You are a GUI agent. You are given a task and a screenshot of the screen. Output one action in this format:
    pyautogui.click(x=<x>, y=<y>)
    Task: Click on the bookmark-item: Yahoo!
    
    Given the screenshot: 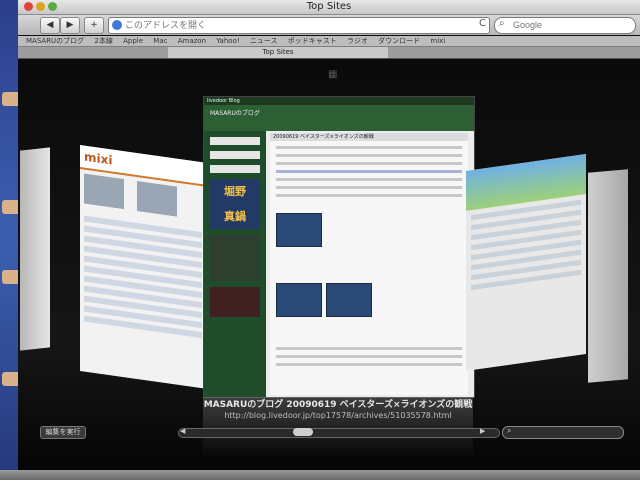 What is the action you would take?
    pyautogui.click(x=227, y=41)
    